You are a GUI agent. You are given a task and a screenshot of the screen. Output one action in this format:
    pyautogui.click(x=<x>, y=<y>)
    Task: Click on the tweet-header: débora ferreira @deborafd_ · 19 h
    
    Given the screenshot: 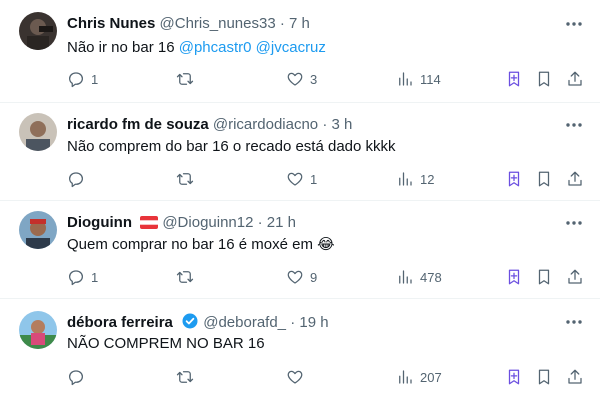 What is the action you would take?
    pyautogui.click(x=198, y=324)
    